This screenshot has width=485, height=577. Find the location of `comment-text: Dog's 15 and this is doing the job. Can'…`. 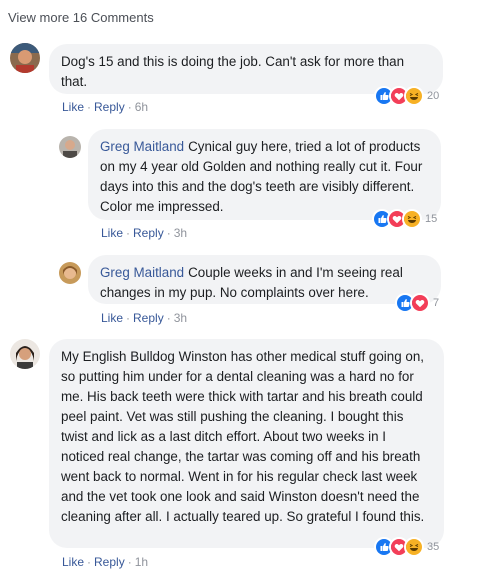

comment-text: Dog's 15 and this is doing the job. Can'… is located at coordinates (233, 71).